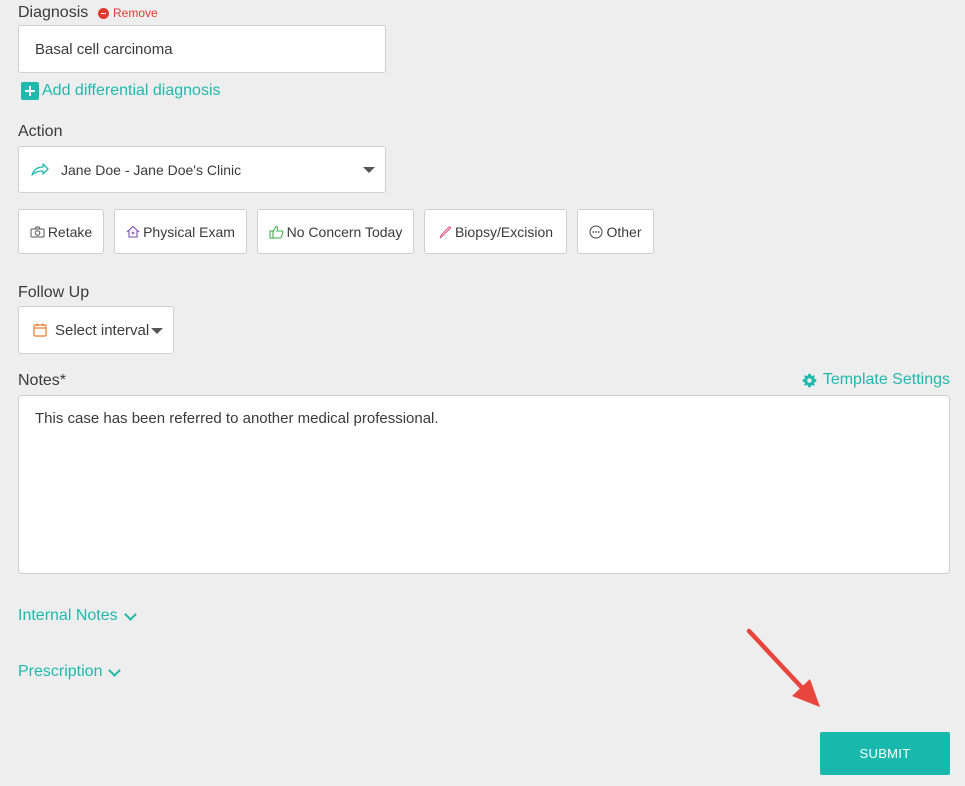 Image resolution: width=965 pixels, height=786 pixels. I want to click on no-concern-today-label: No Concern Today, so click(344, 231).